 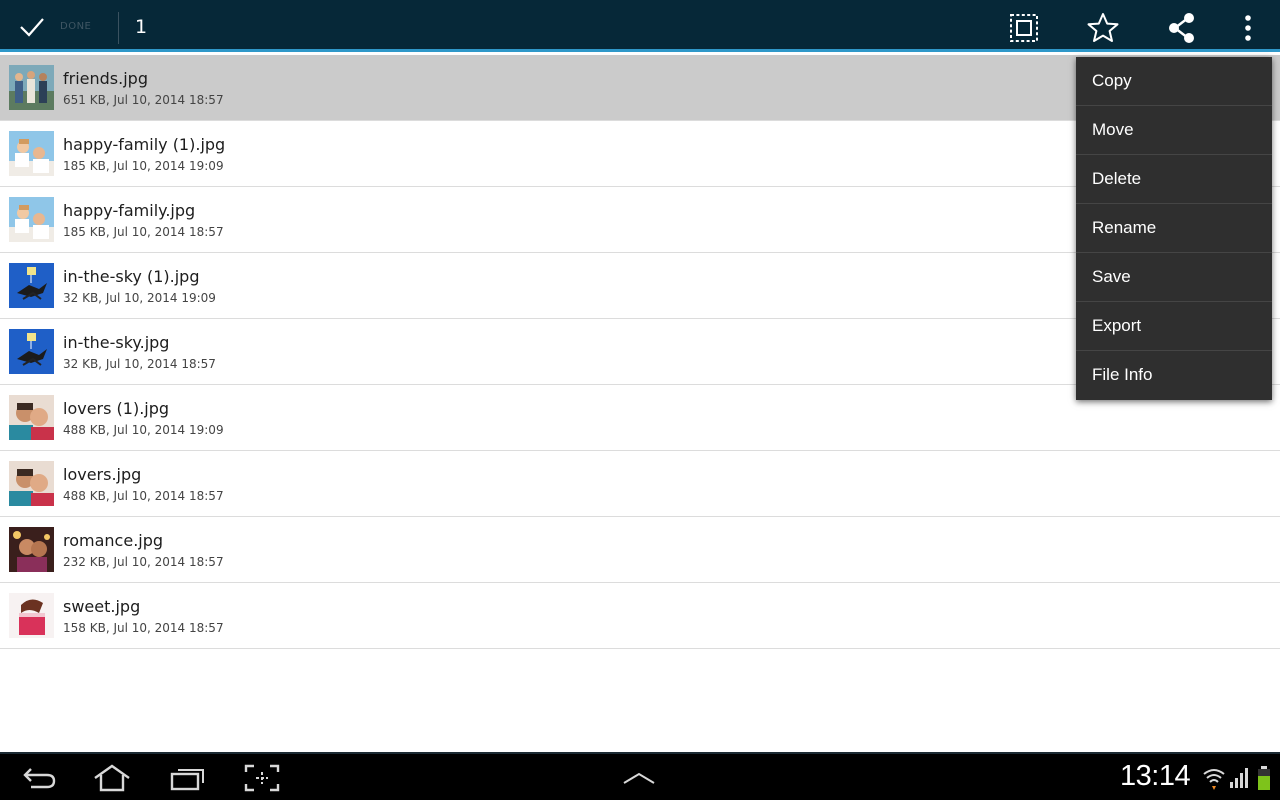 What do you see at coordinates (31, 549) in the screenshot?
I see `romance-thumbnail` at bounding box center [31, 549].